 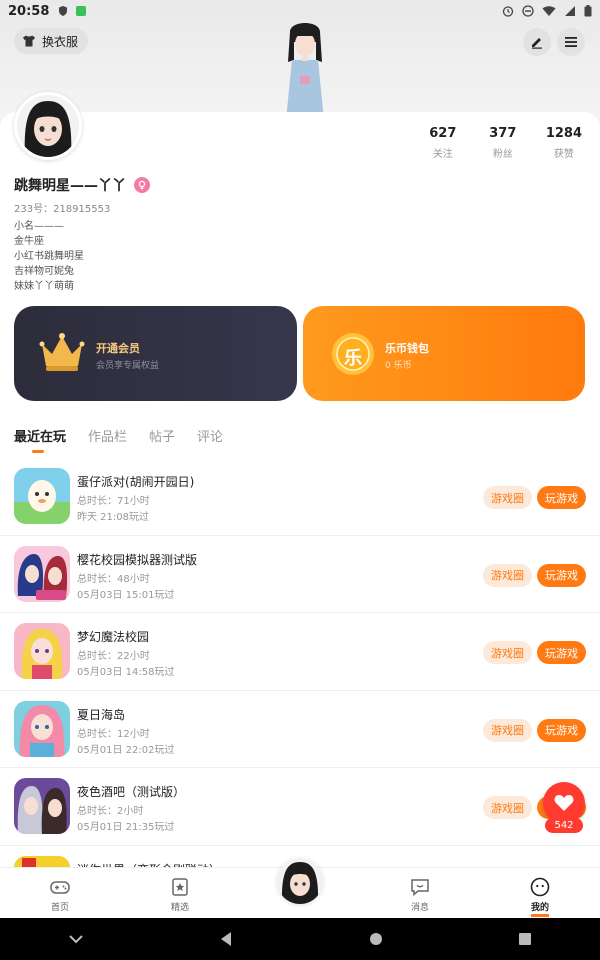 I want to click on menu-button, so click(x=571, y=42).